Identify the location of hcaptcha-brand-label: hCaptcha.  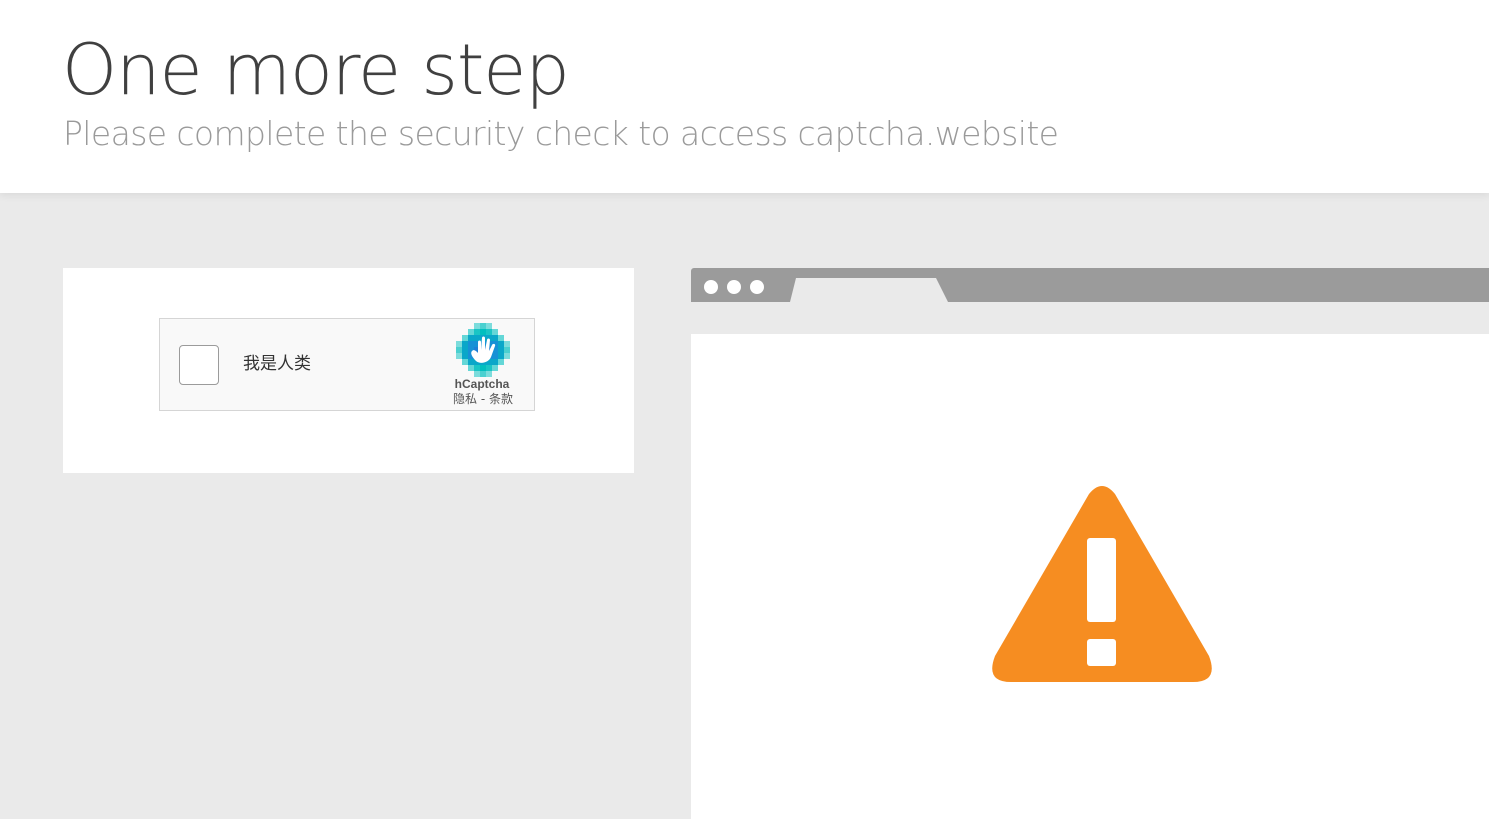
(482, 384).